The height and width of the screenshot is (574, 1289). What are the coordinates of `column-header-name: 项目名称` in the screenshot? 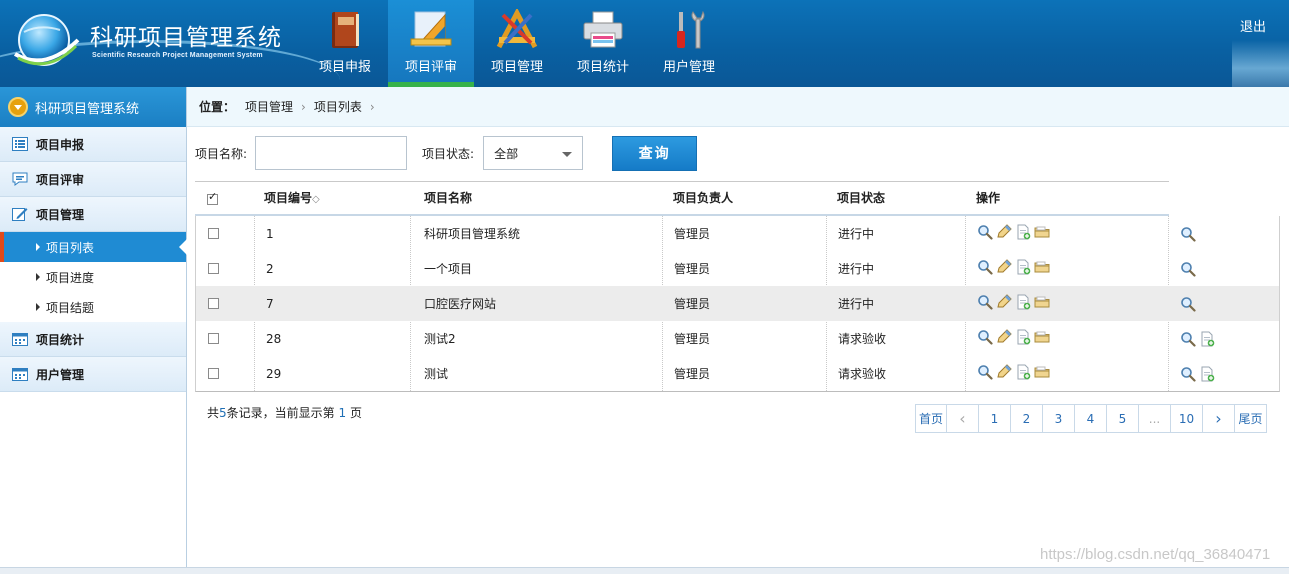 It's located at (448, 198).